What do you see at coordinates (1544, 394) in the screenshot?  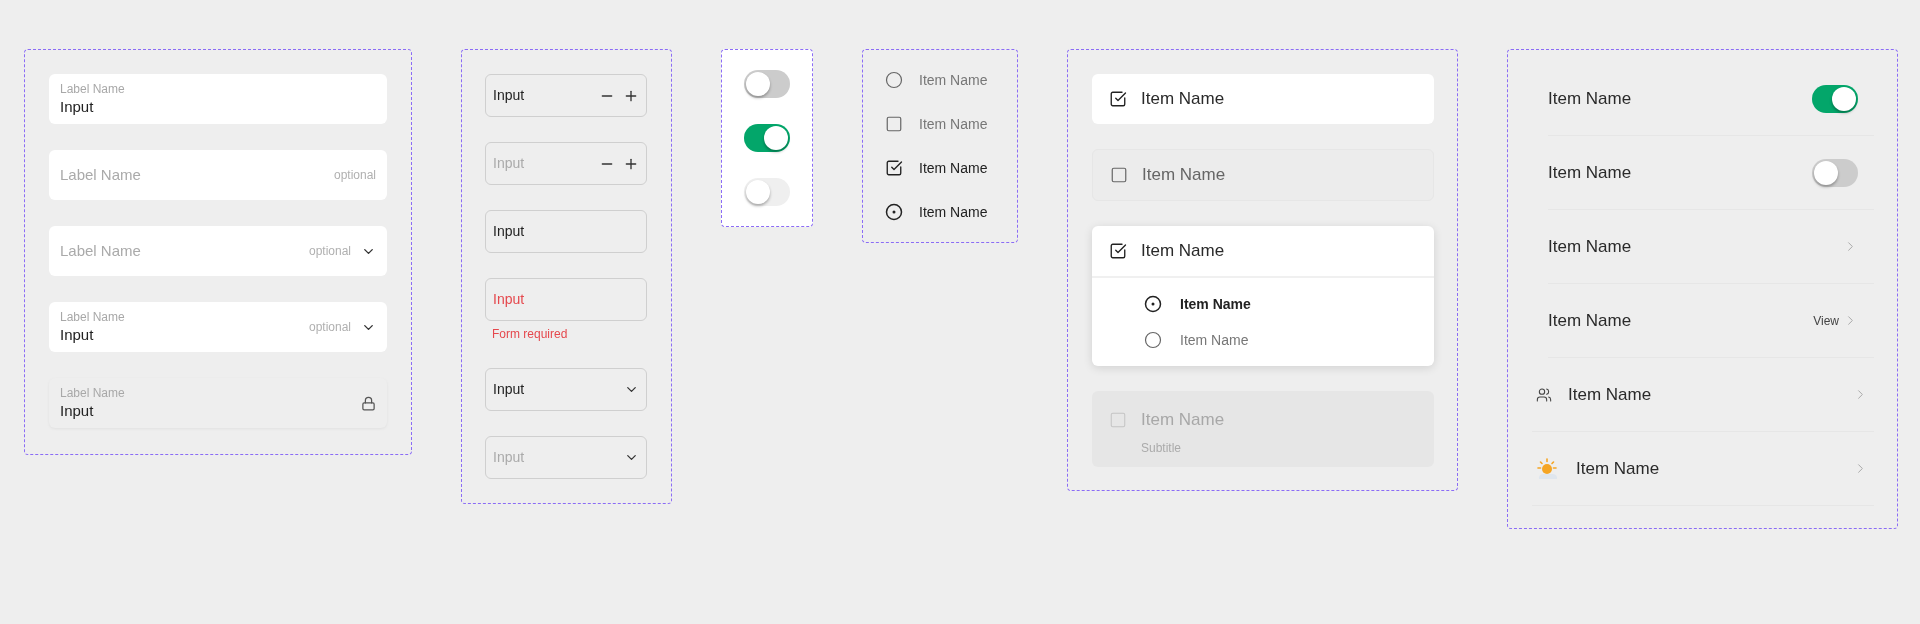 I see `people-icon` at bounding box center [1544, 394].